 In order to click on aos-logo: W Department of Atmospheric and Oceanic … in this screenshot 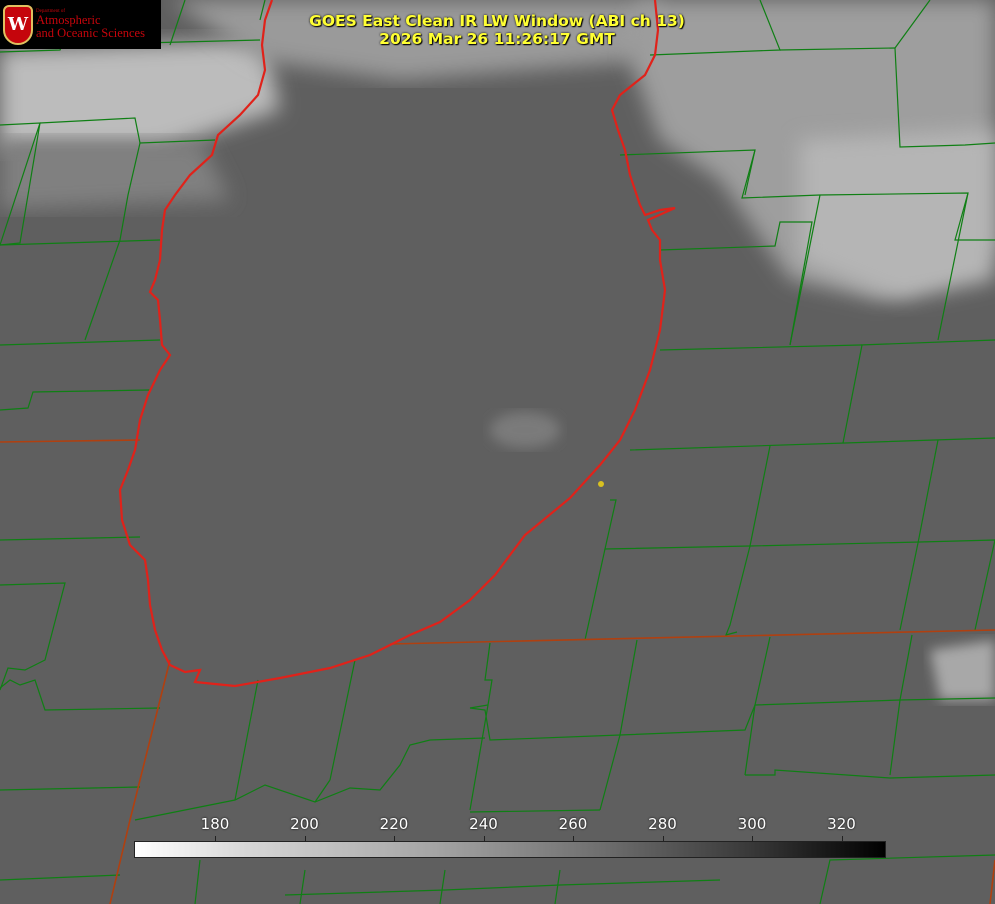, I will do `click(80, 24)`.